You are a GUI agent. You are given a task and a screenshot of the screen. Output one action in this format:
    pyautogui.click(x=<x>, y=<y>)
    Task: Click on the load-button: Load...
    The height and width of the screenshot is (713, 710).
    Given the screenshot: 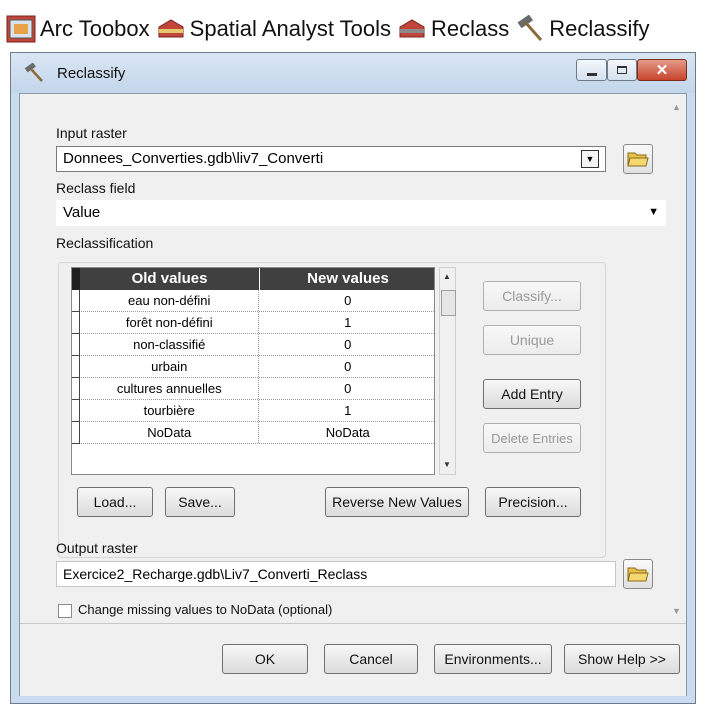 What is the action you would take?
    pyautogui.click(x=115, y=502)
    